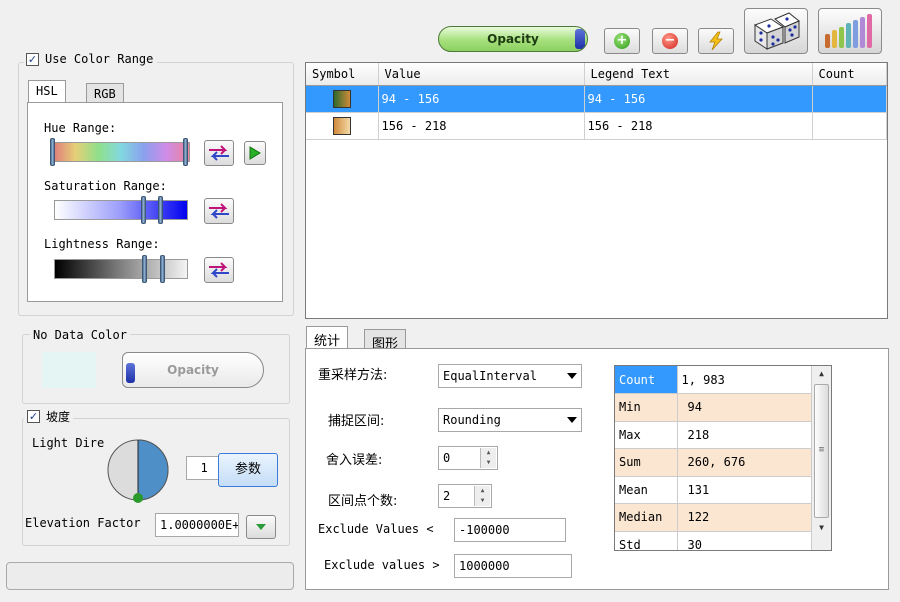  What do you see at coordinates (58, 417) in the screenshot?
I see `slope-label: 坡度` at bounding box center [58, 417].